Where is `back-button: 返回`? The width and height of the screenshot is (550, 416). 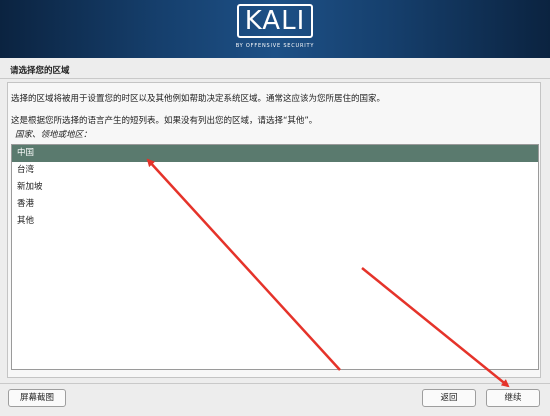
back-button: 返回 is located at coordinates (449, 398).